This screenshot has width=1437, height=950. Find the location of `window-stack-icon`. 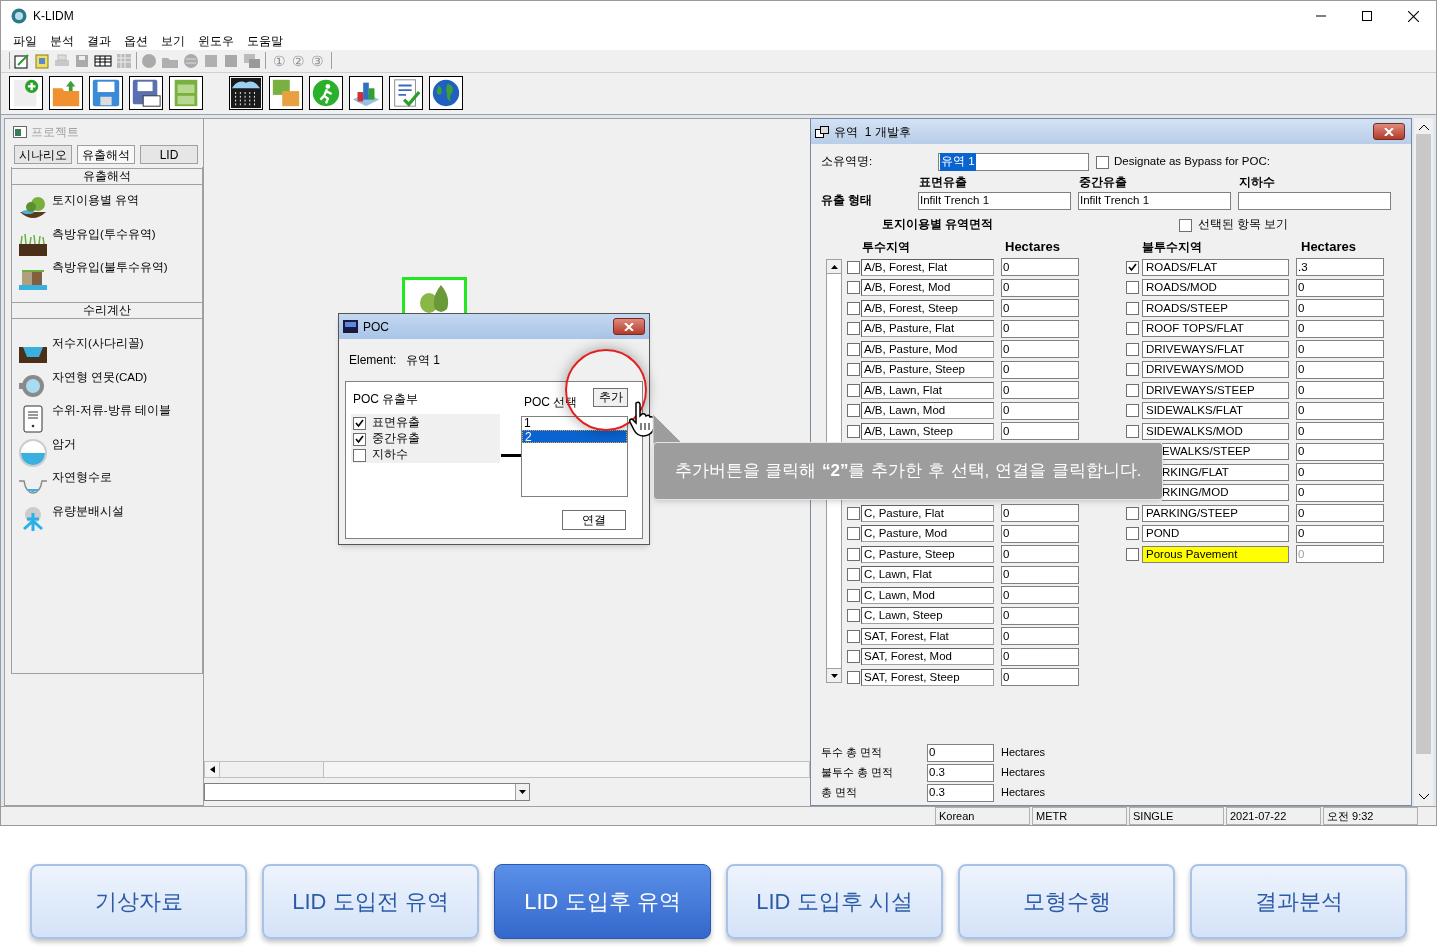

window-stack-icon is located at coordinates (252, 60).